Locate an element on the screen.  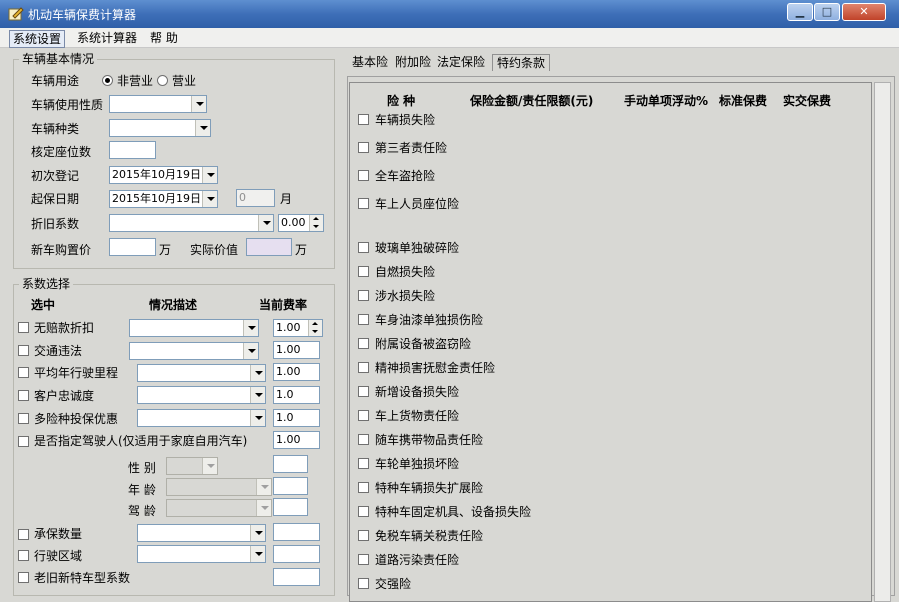
usage-commercial-radio is located at coordinates (162, 80).